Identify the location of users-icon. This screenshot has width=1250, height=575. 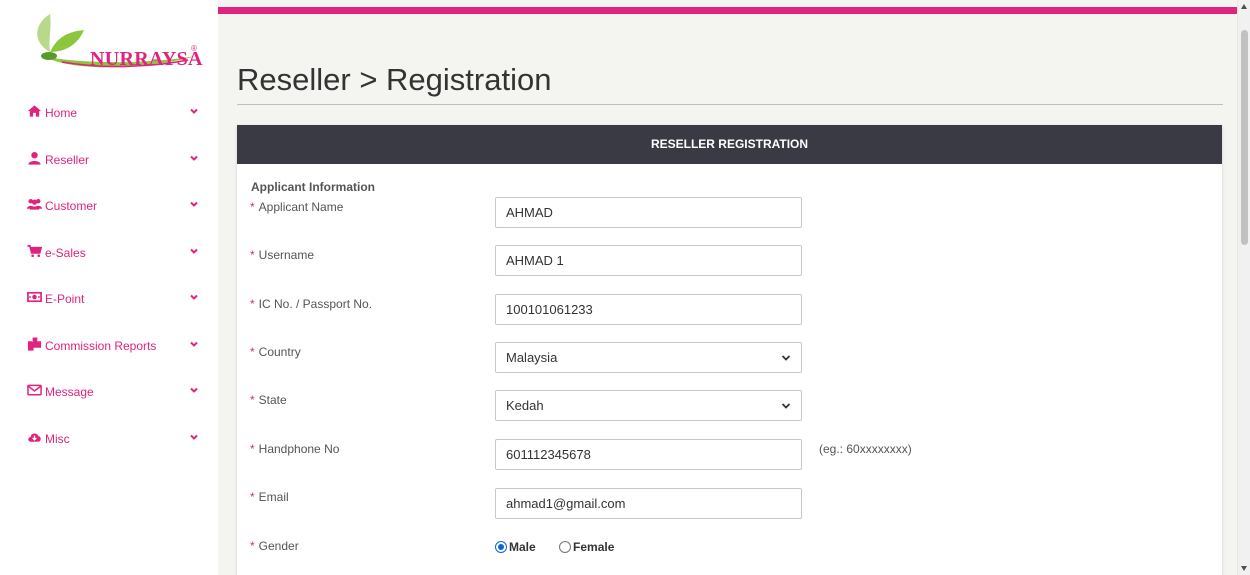
(34, 204).